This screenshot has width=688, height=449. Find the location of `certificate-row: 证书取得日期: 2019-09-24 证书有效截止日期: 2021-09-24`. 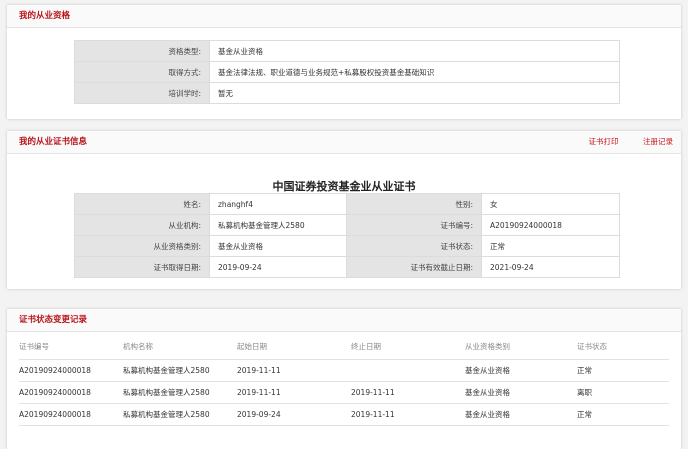

certificate-row: 证书取得日期: 2019-09-24 证书有效截止日期: 2021-09-24 is located at coordinates (347, 267).